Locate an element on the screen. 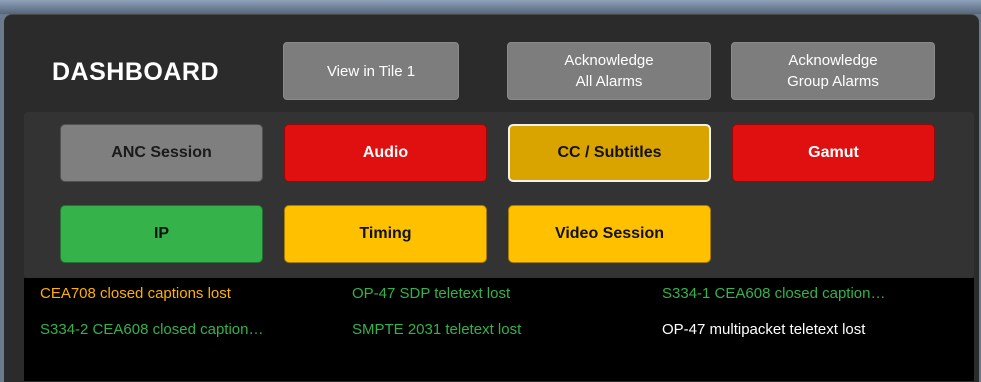  tile-ip: IP is located at coordinates (161, 234).